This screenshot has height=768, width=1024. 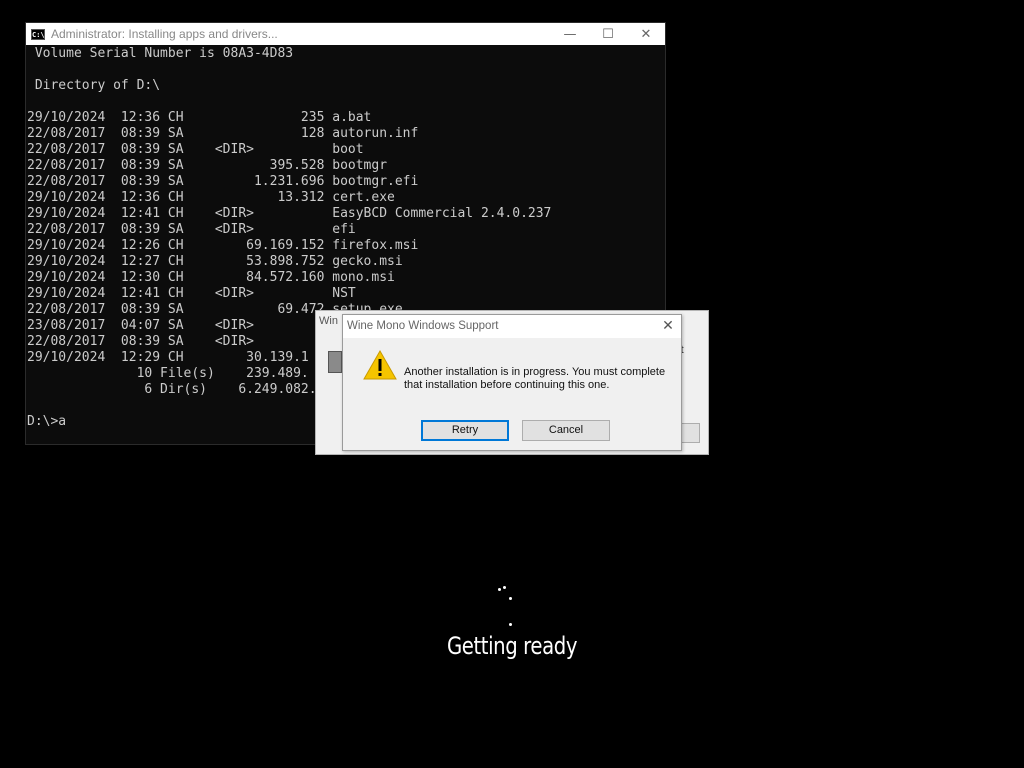 What do you see at coordinates (570, 34) in the screenshot?
I see `minimize-button: —` at bounding box center [570, 34].